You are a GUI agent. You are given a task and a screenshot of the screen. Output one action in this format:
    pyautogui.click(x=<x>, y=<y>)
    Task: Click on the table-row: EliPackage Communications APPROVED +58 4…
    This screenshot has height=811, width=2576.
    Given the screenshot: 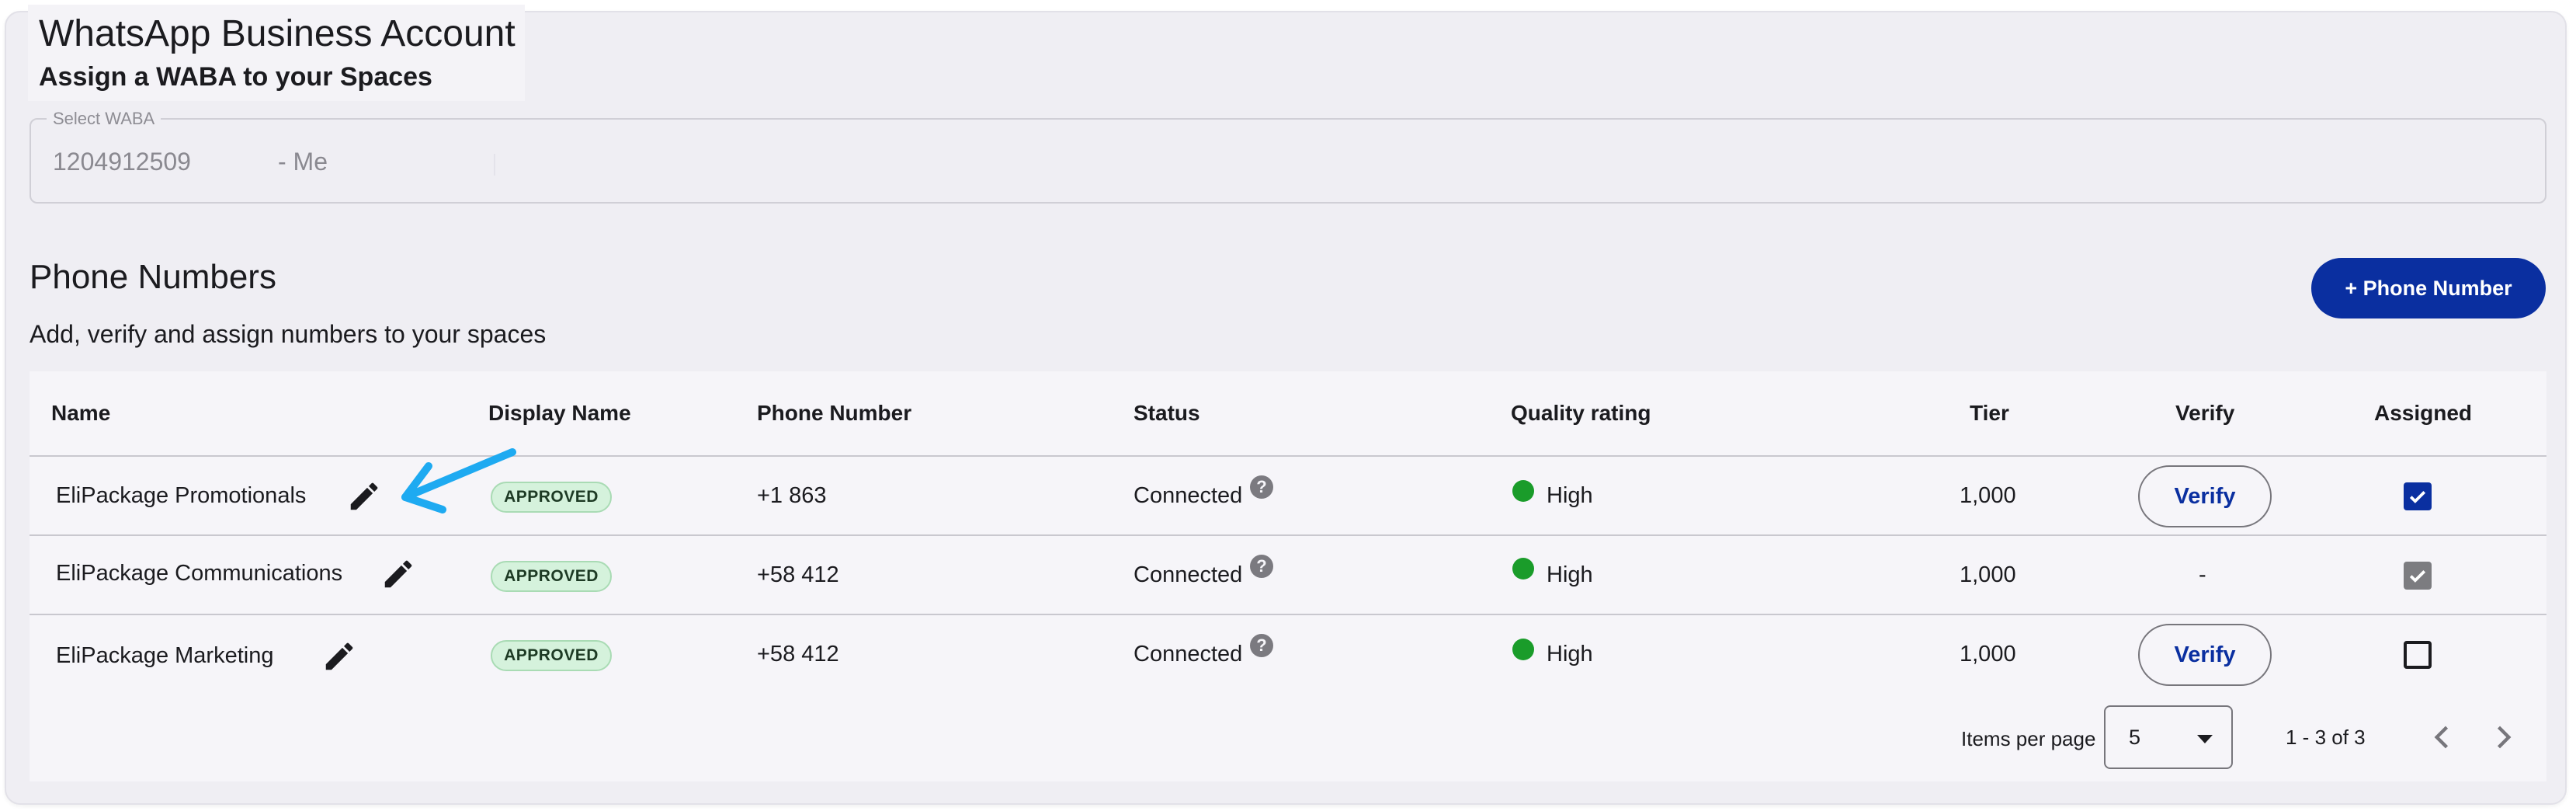 What is the action you would take?
    pyautogui.click(x=1288, y=575)
    